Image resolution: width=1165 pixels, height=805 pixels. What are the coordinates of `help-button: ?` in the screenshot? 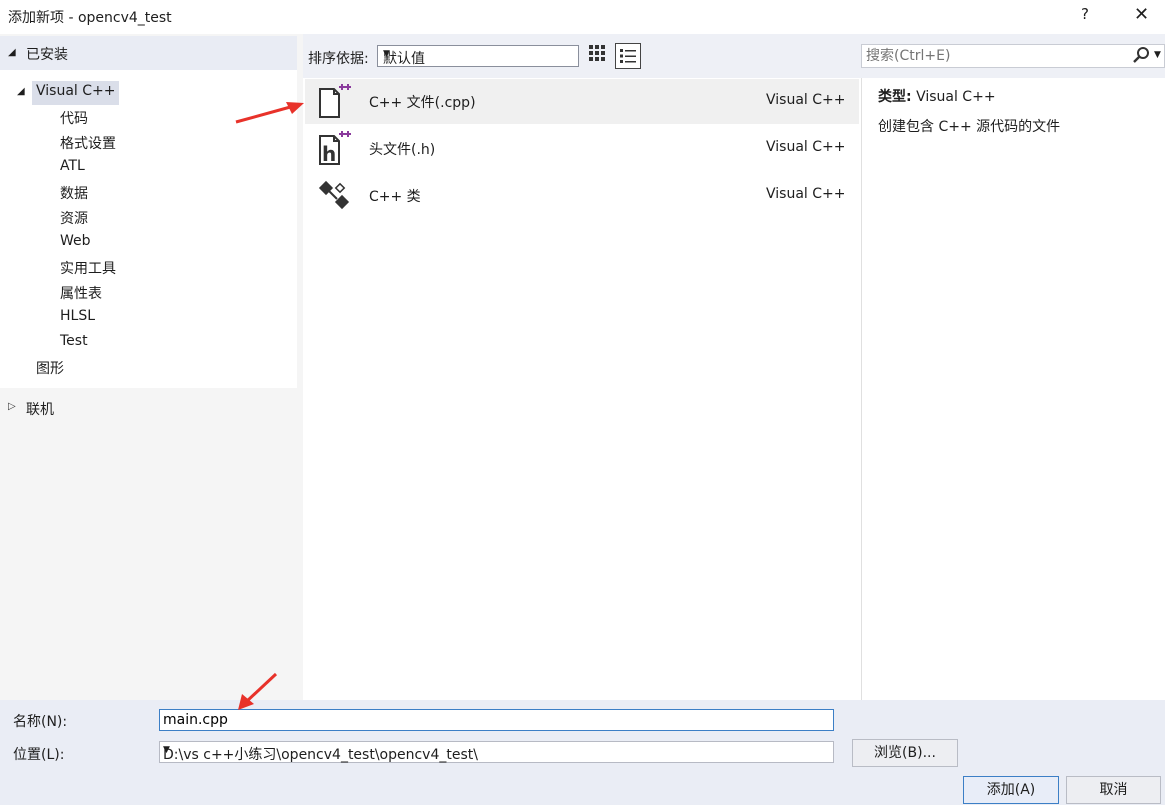 It's located at (1085, 14).